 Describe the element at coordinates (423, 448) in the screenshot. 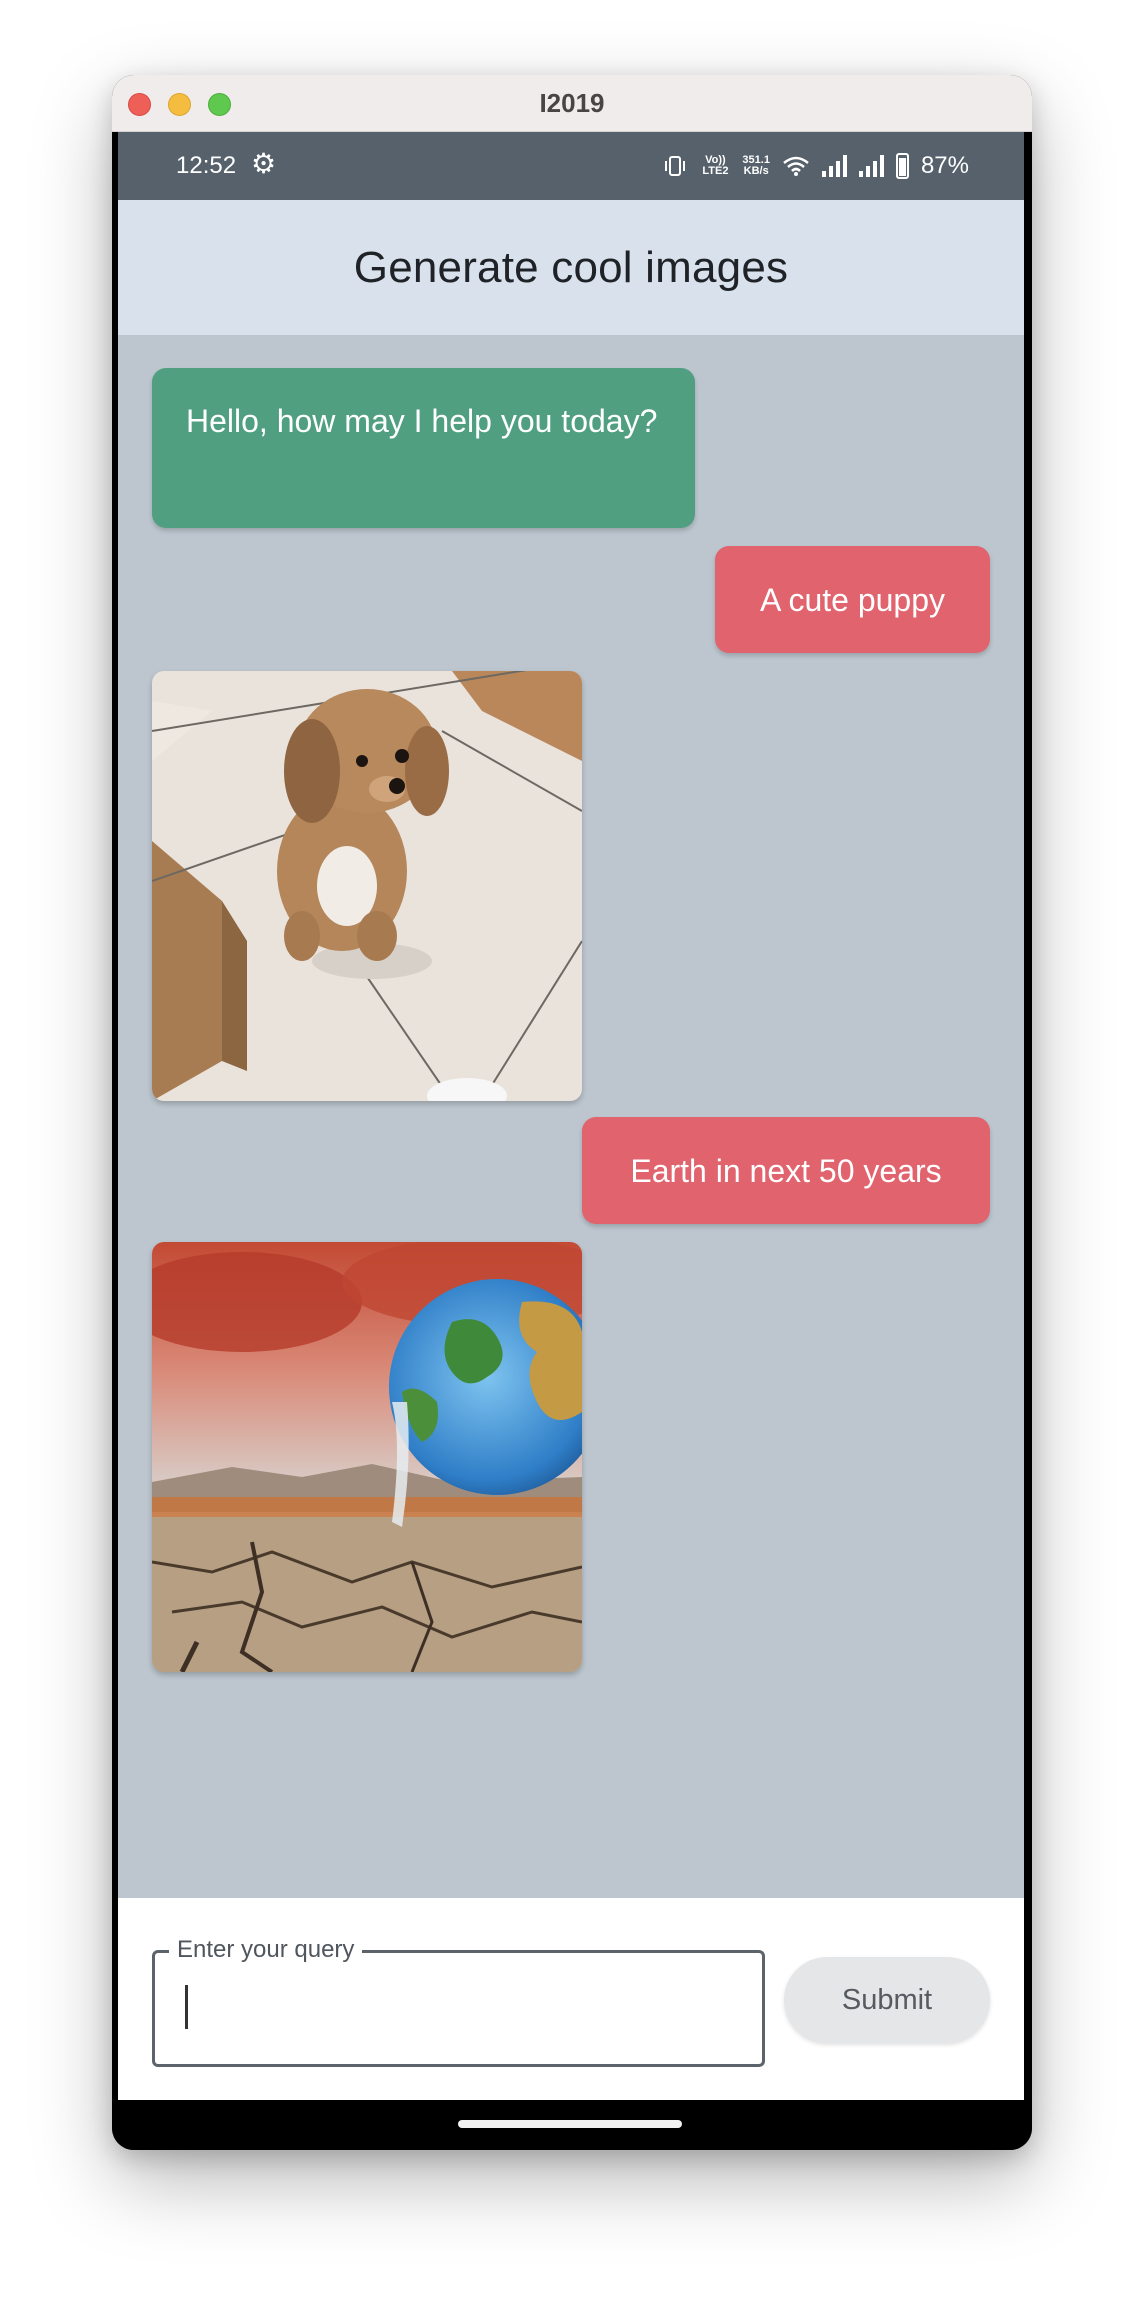

I see `bot-message: Hello, how may I help you today?` at that location.